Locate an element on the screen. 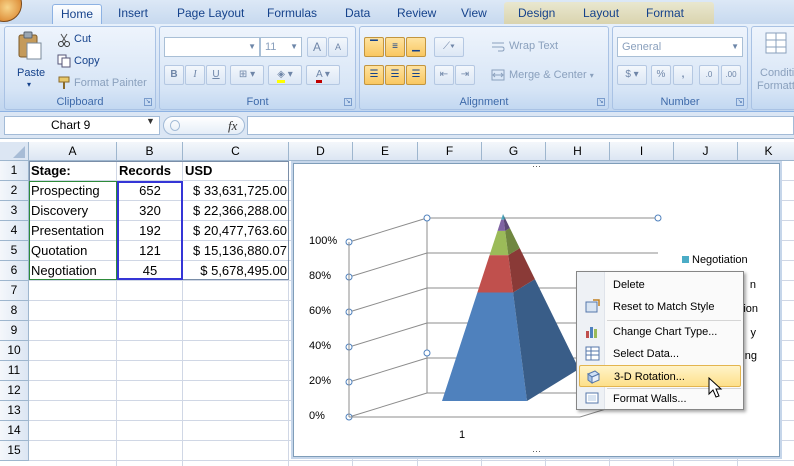 This screenshot has width=794, height=466. column-header: C is located at coordinates (236, 151).